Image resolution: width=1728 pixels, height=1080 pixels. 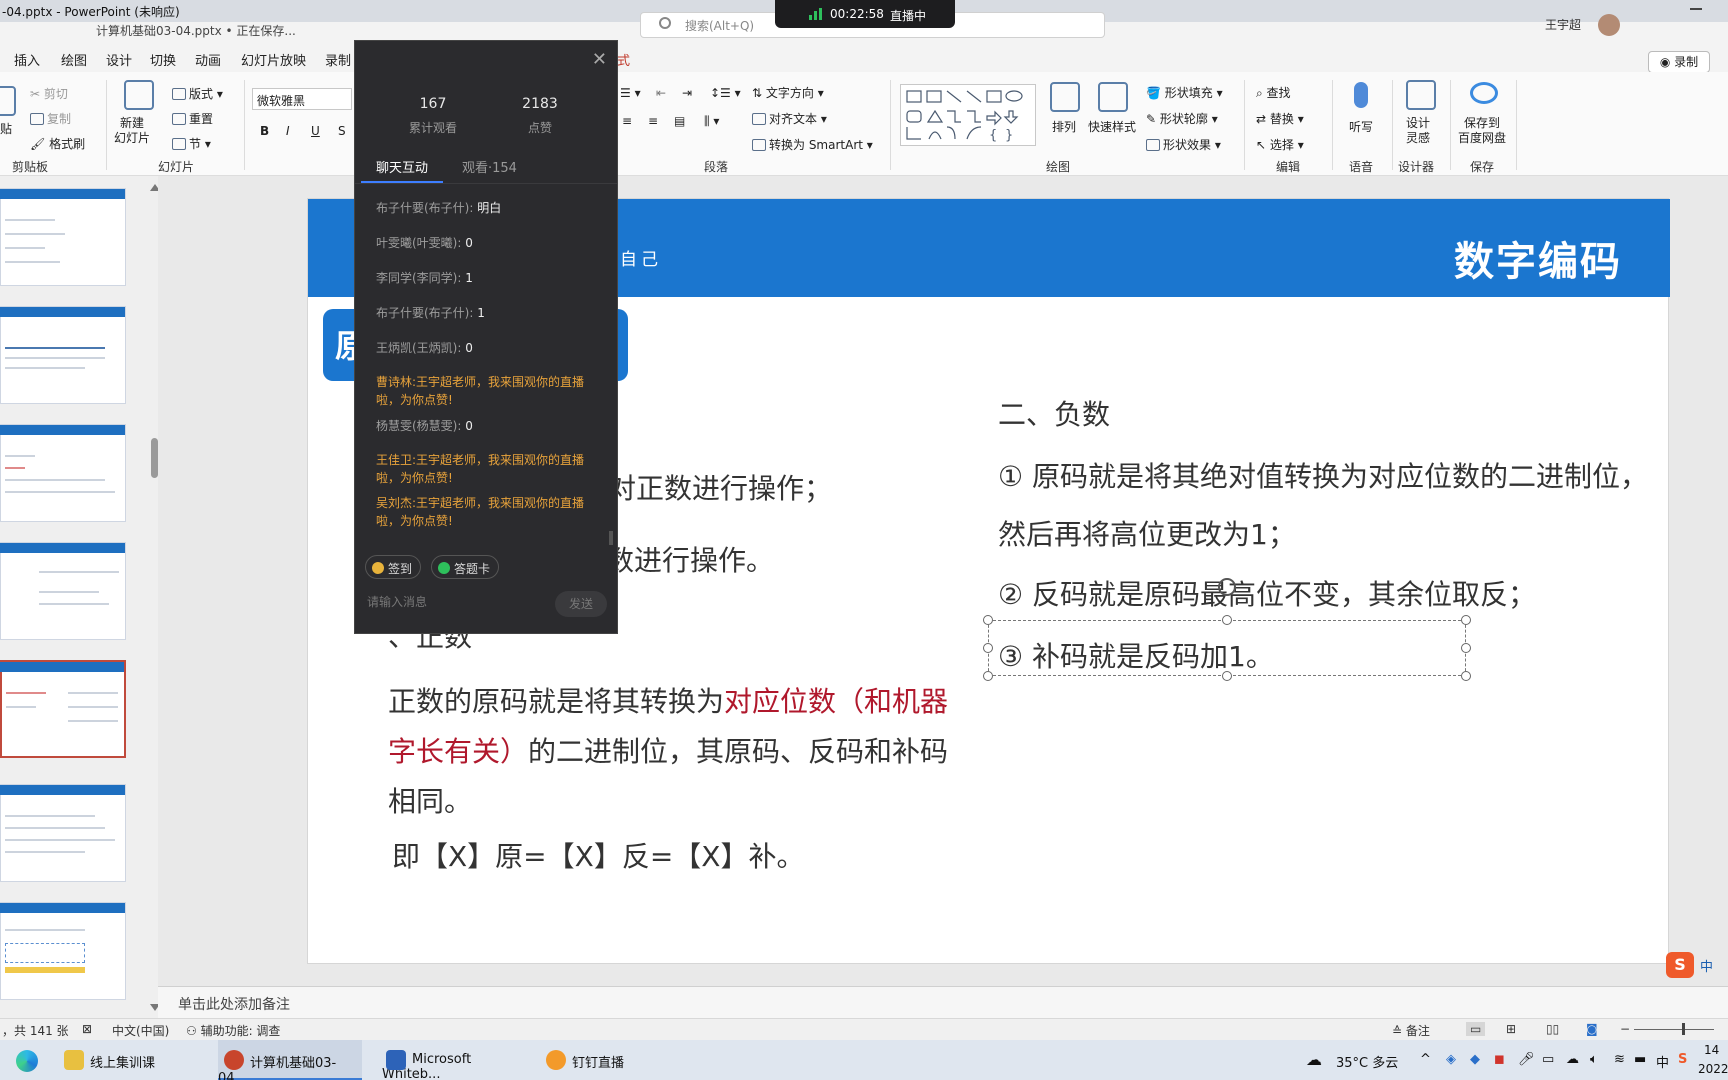 What do you see at coordinates (57, 143) in the screenshot?
I see `format-painter-button: 🖌 格式刷` at bounding box center [57, 143].